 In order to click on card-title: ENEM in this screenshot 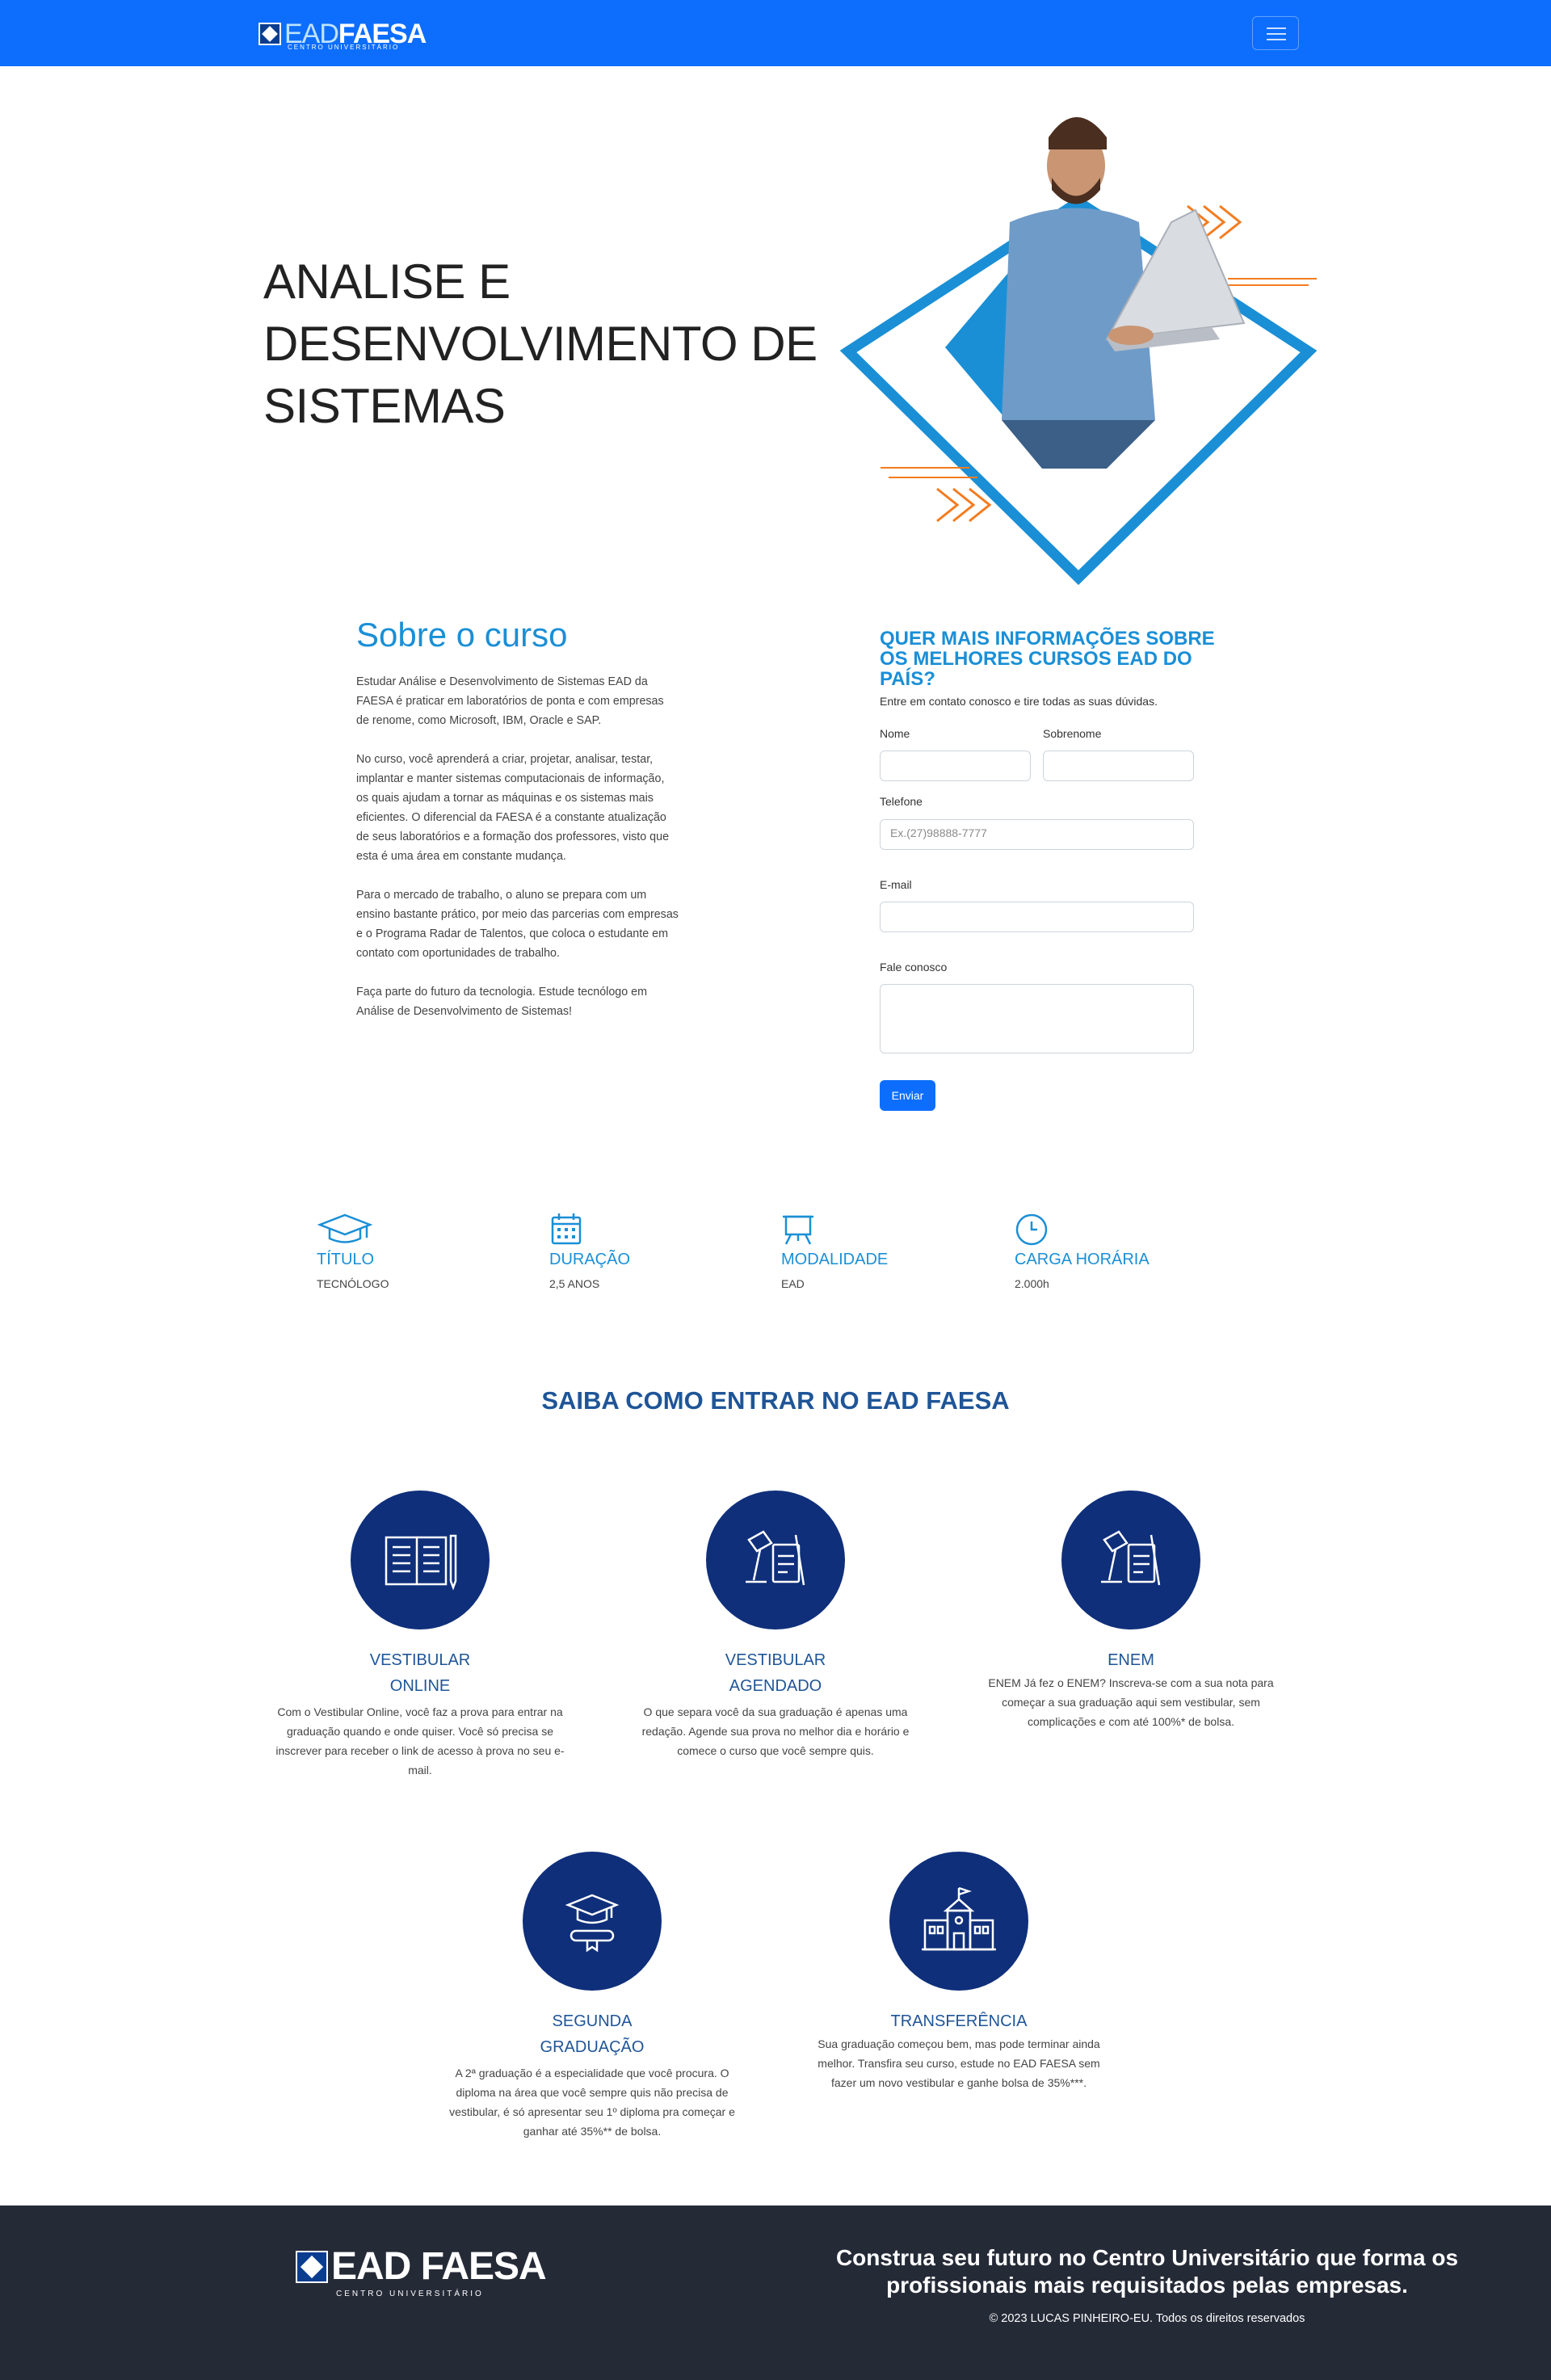, I will do `click(1131, 1660)`.